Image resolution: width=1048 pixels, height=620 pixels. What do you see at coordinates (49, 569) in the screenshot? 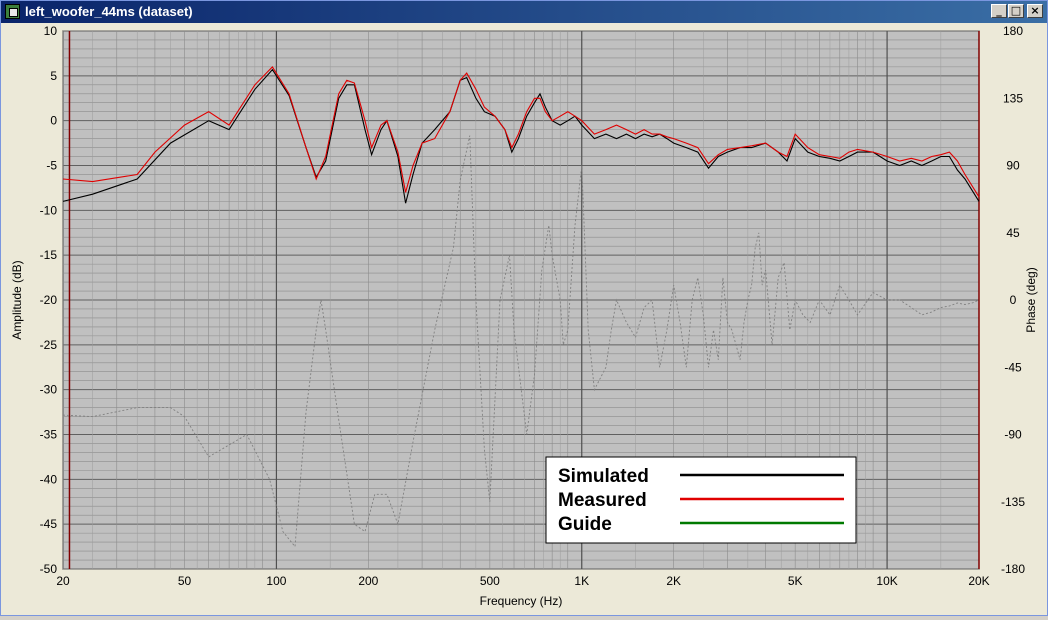
I see `y-tick-label: -50` at bounding box center [49, 569].